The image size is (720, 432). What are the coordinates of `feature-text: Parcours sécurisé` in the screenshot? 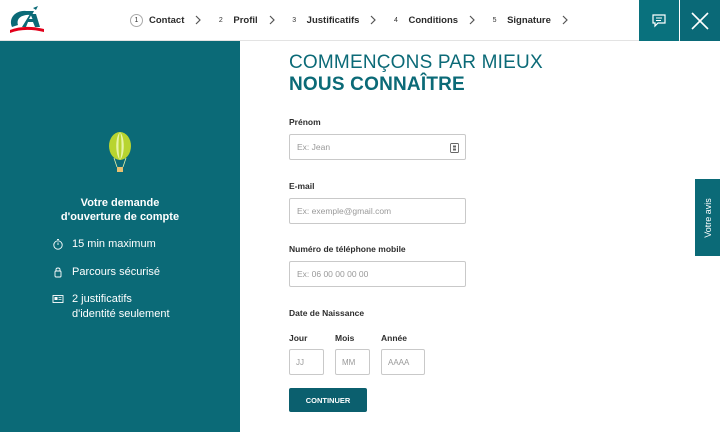 It's located at (116, 272).